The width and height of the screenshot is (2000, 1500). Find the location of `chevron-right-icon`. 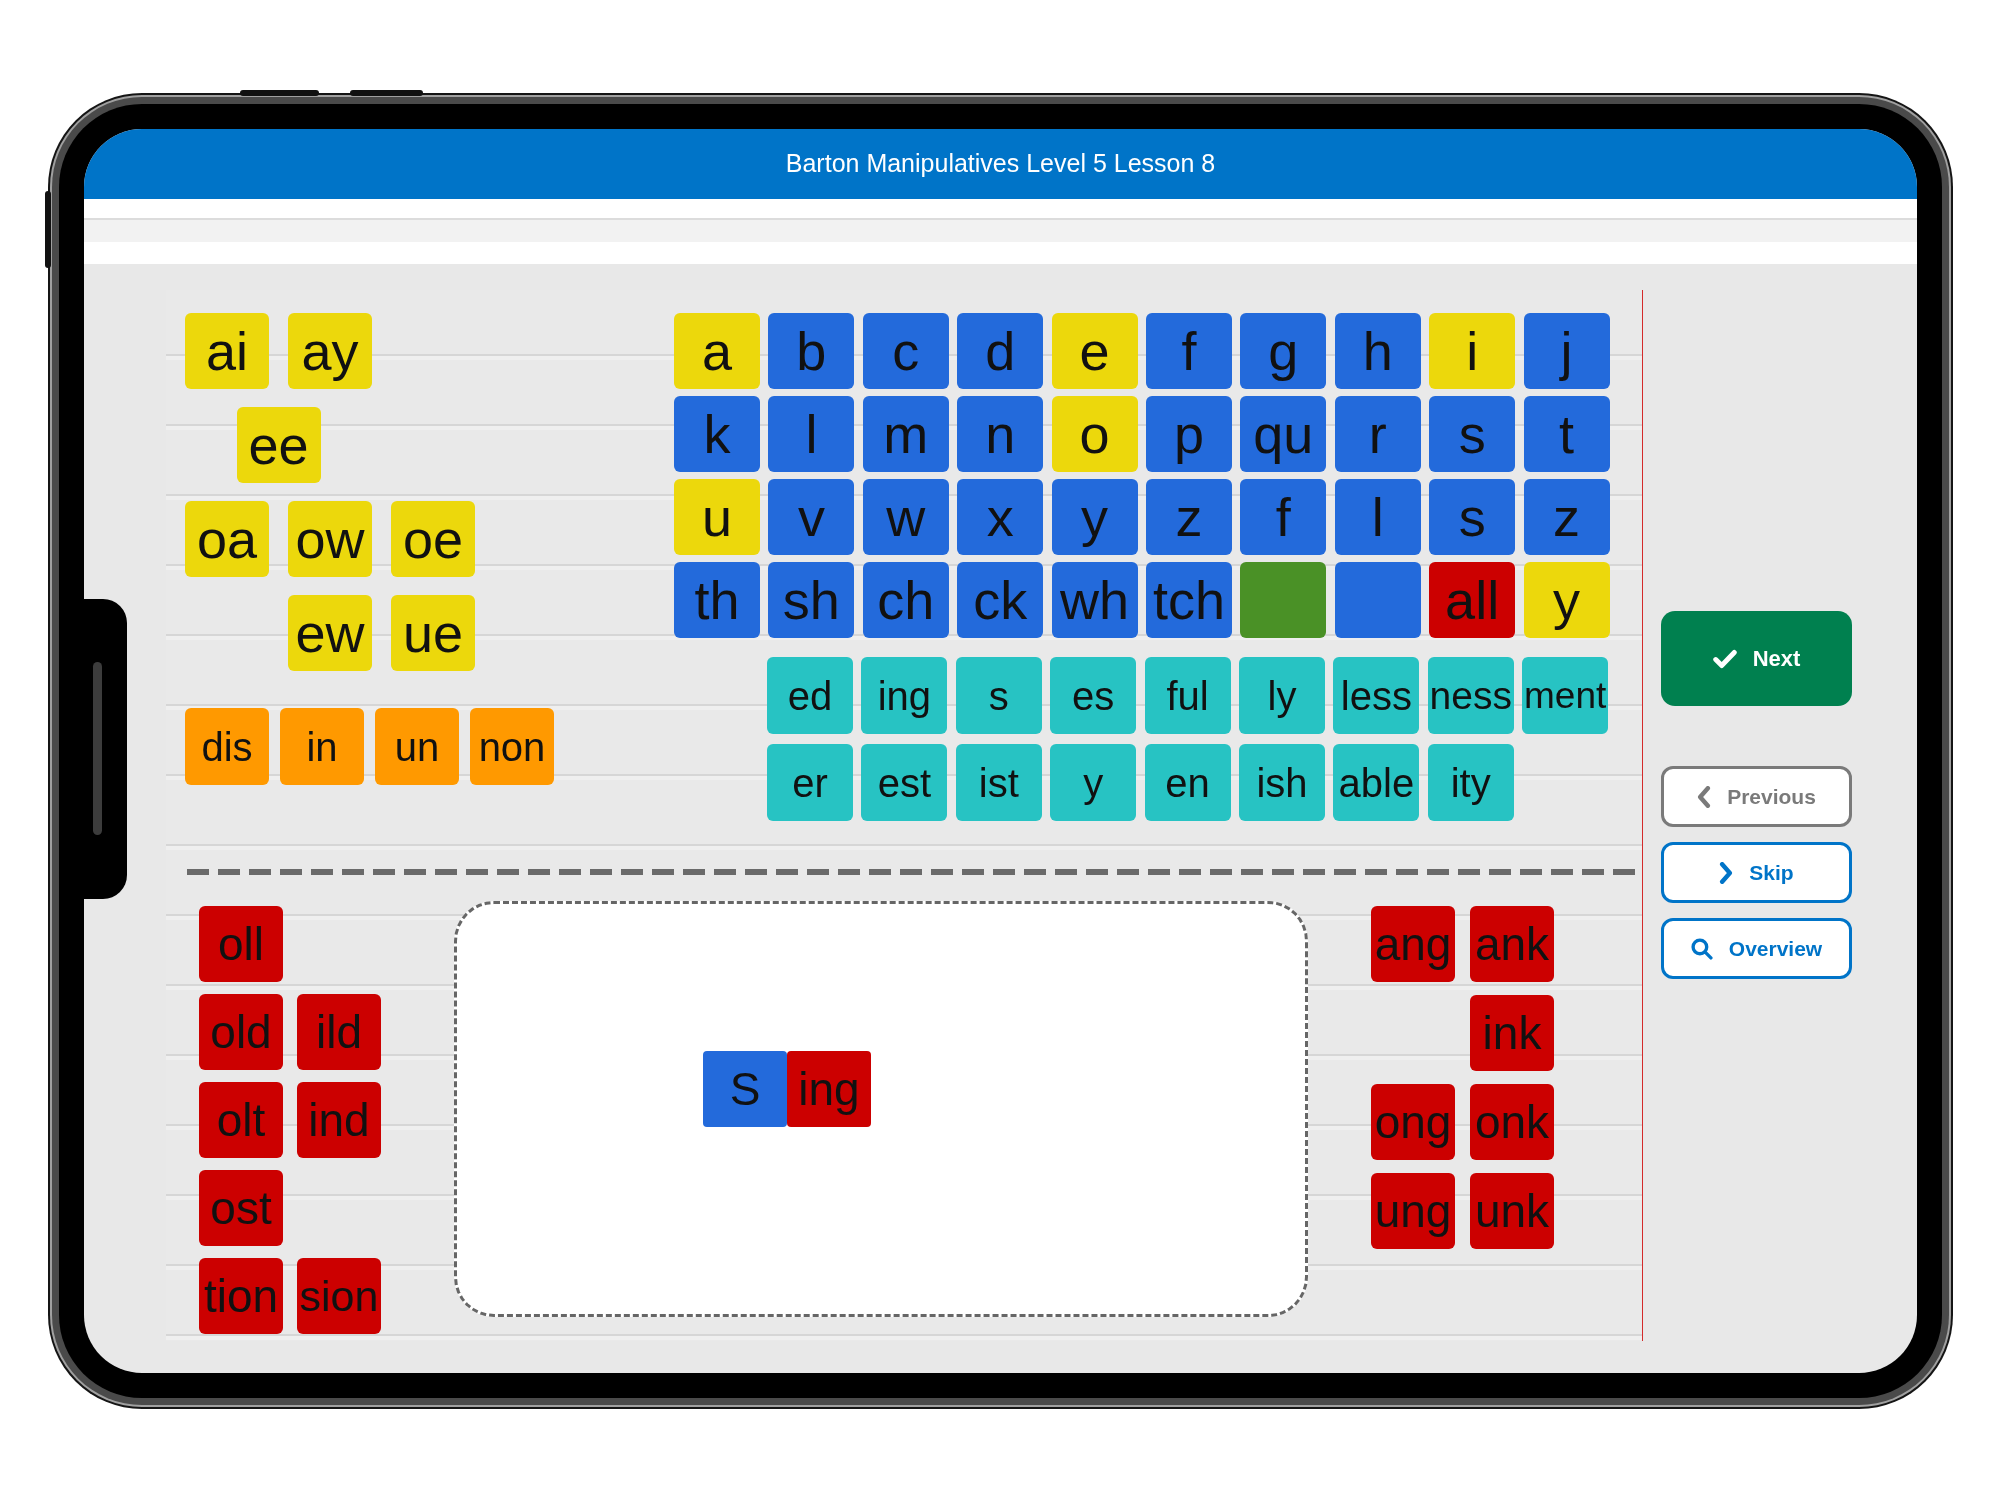

chevron-right-icon is located at coordinates (1726, 872).